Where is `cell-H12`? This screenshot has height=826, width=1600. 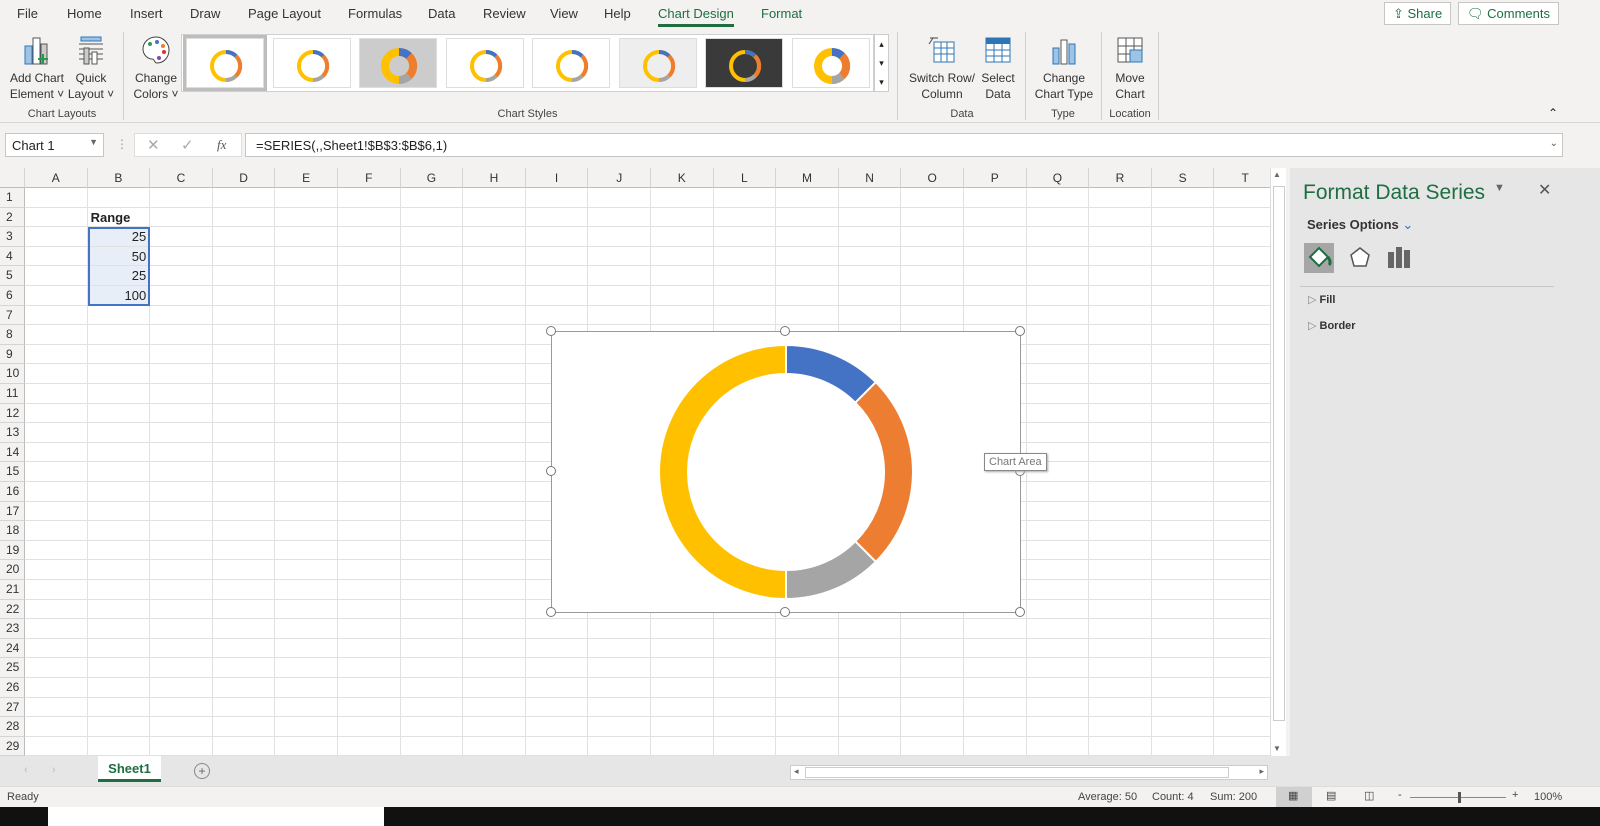
cell-H12 is located at coordinates (494, 413).